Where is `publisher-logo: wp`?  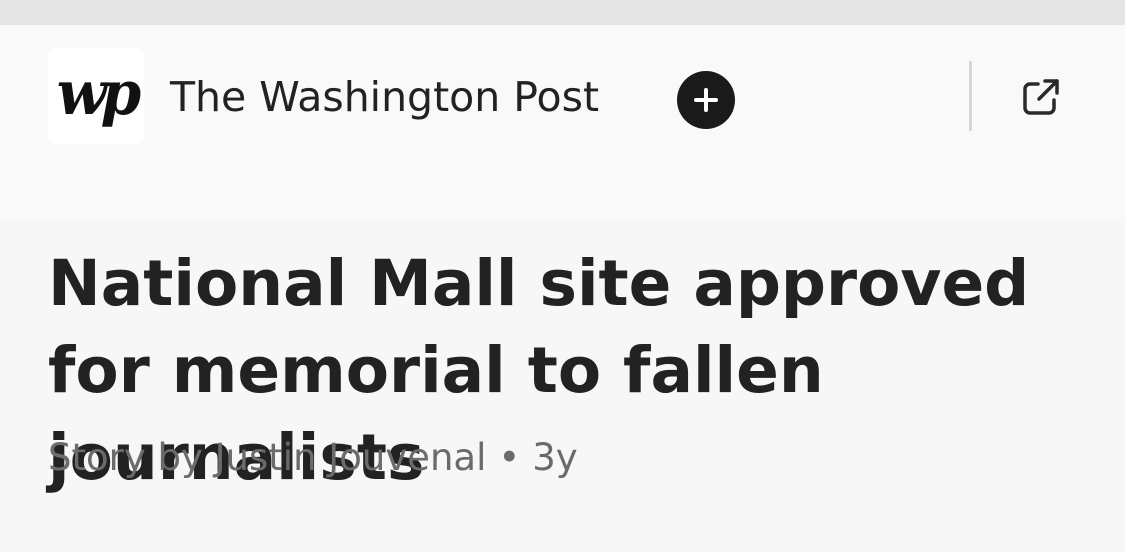 publisher-logo: wp is located at coordinates (96, 96).